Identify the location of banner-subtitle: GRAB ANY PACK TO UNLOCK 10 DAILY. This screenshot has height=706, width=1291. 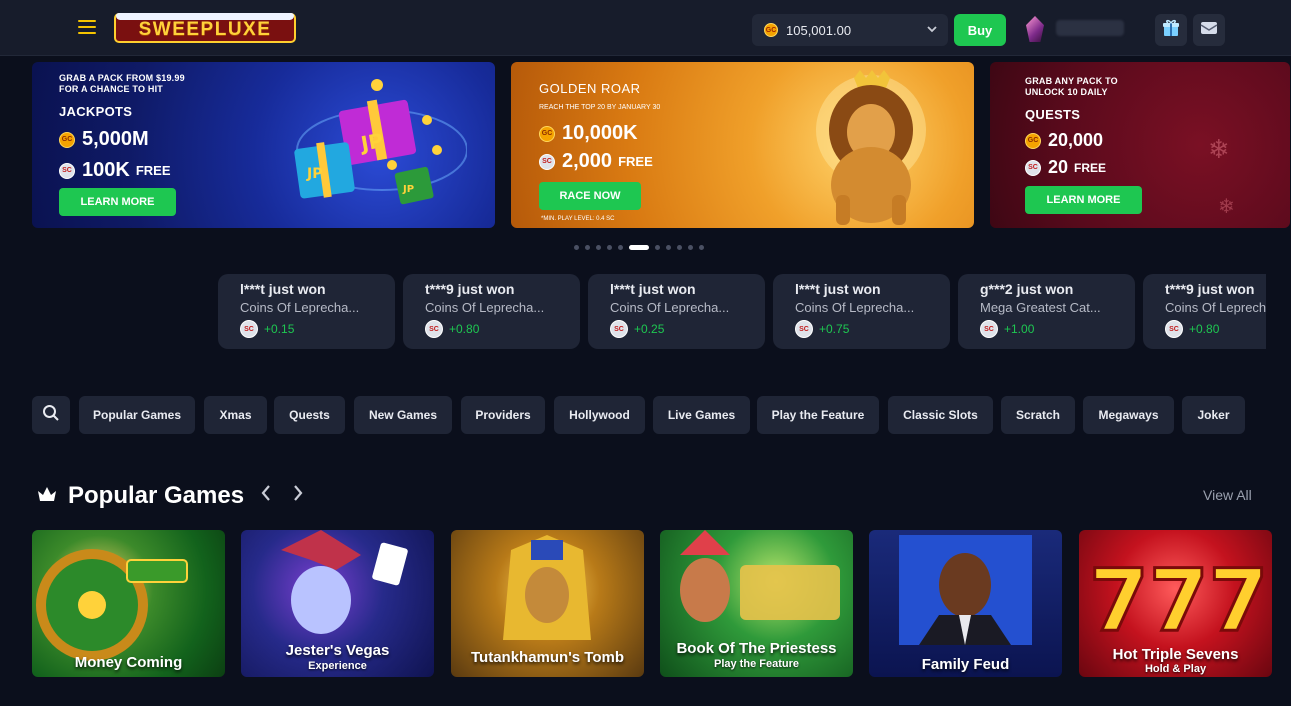
(1071, 86).